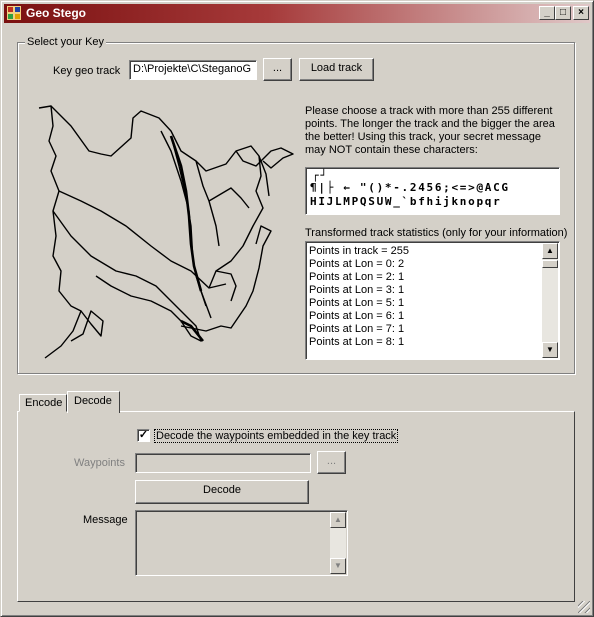  Describe the element at coordinates (547, 13) in the screenshot. I see `minimize-button: _` at that location.